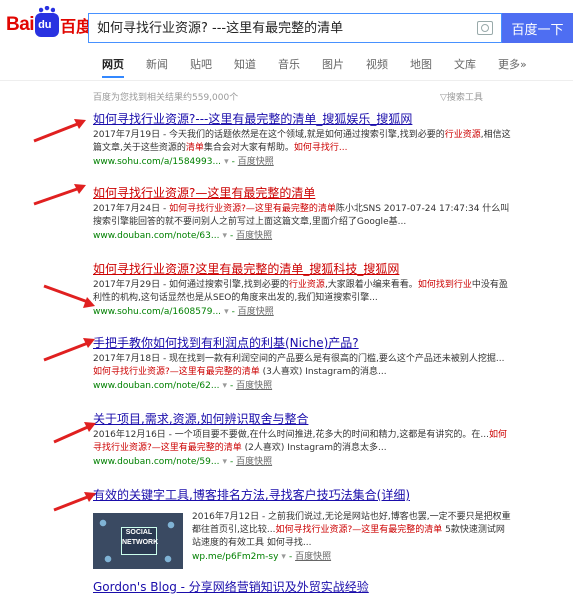  What do you see at coordinates (277, 29) in the screenshot?
I see `search-input` at bounding box center [277, 29].